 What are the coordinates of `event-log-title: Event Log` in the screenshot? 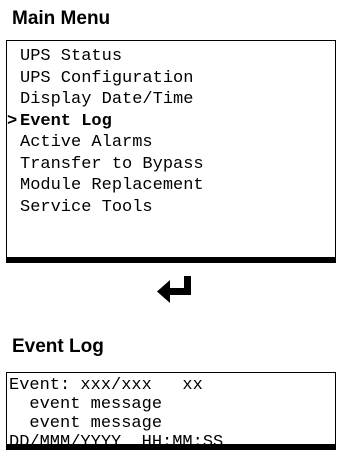 It's located at (58, 346).